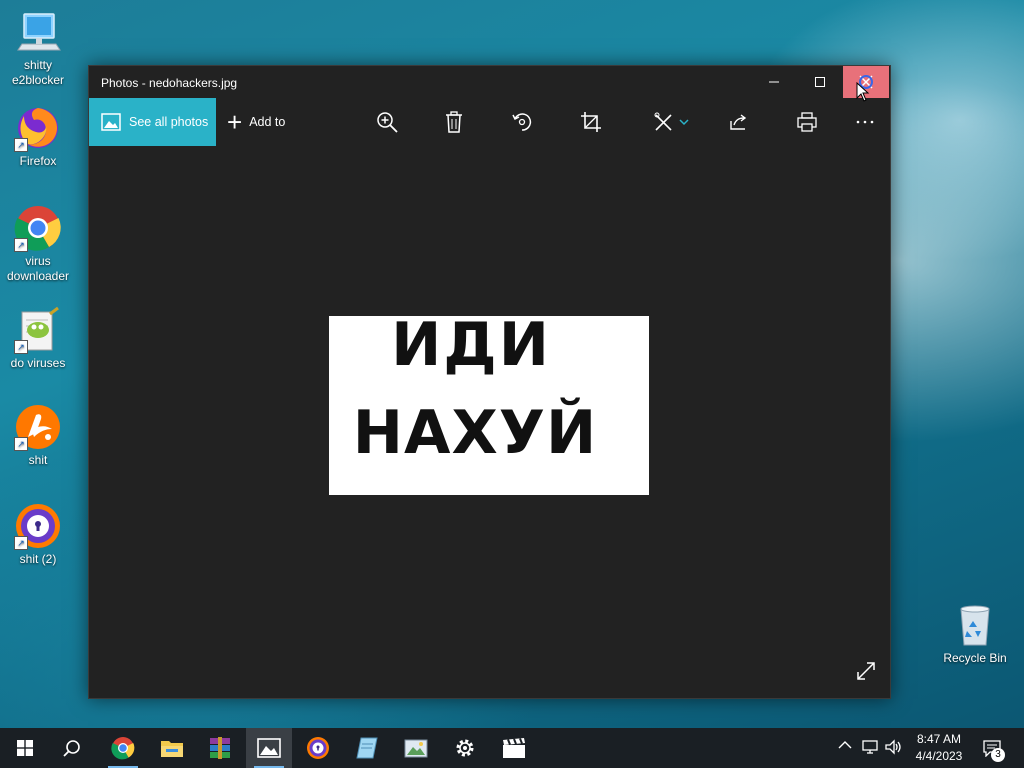  Describe the element at coordinates (663, 121) in the screenshot. I see `edit-icon` at that location.